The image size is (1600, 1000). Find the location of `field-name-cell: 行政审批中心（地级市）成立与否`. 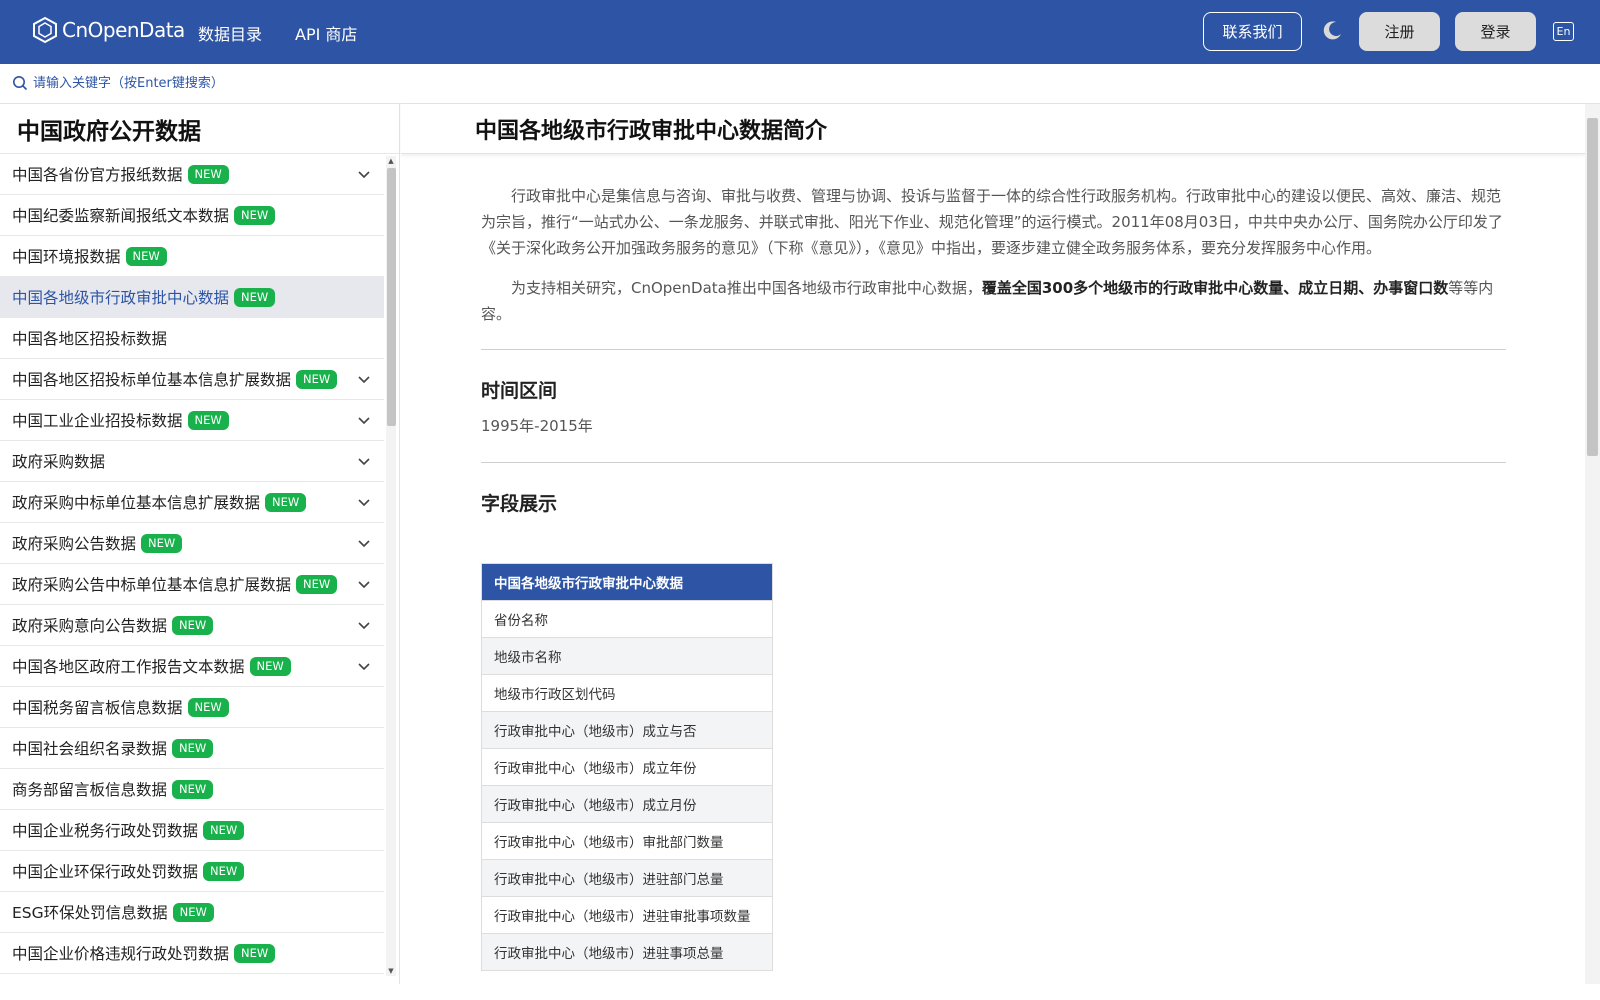

field-name-cell: 行政审批中心（地级市）成立与否 is located at coordinates (627, 730).